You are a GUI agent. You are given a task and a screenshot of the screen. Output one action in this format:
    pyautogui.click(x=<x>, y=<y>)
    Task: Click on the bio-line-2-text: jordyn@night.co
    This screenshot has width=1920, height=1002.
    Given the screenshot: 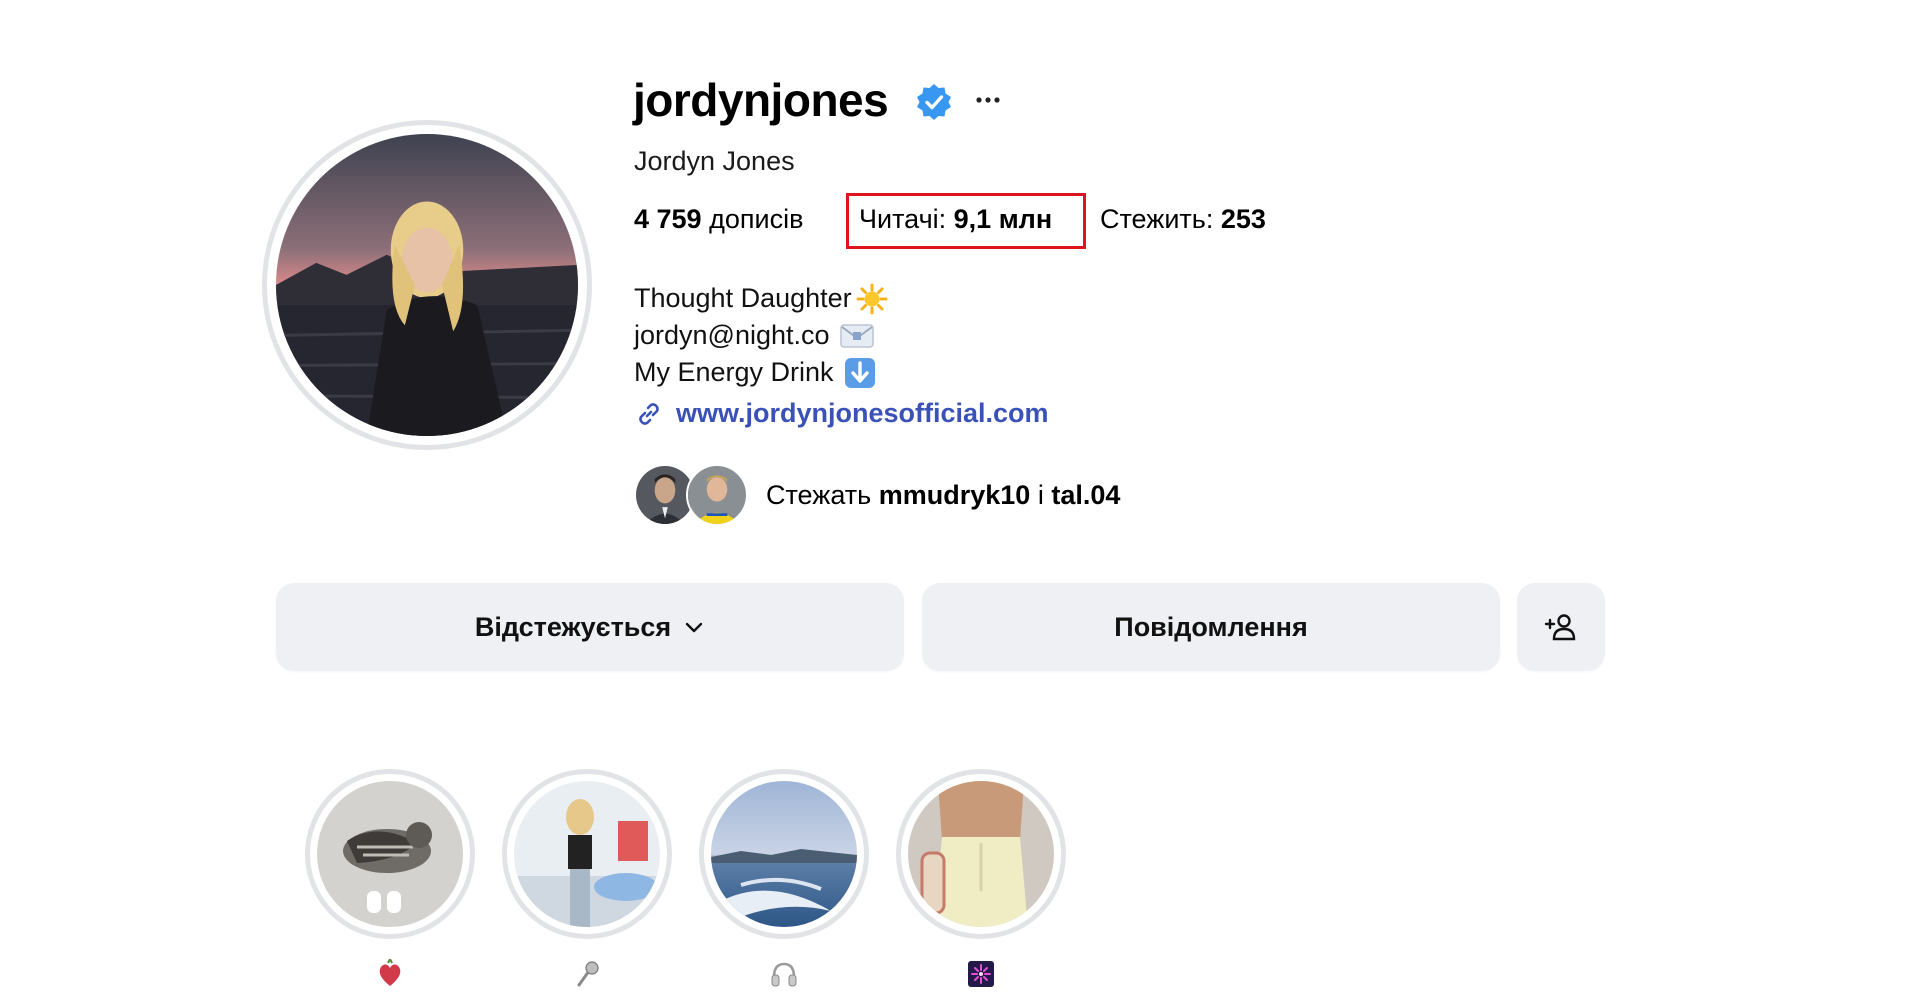 What is the action you would take?
    pyautogui.click(x=732, y=335)
    